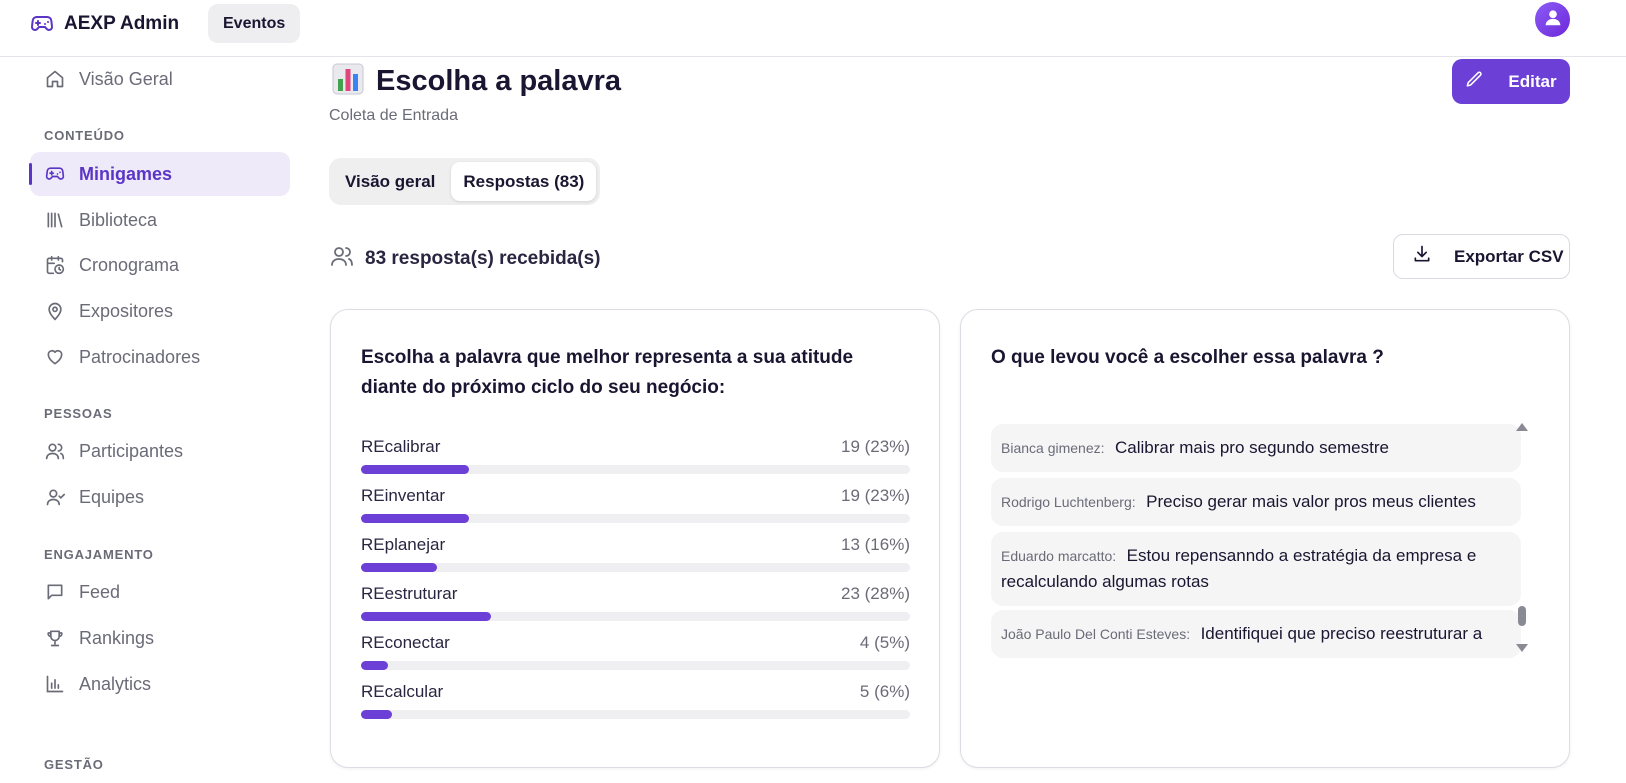 This screenshot has height=783, width=1626. What do you see at coordinates (499, 81) in the screenshot?
I see `page-title: Escolha a palavra` at bounding box center [499, 81].